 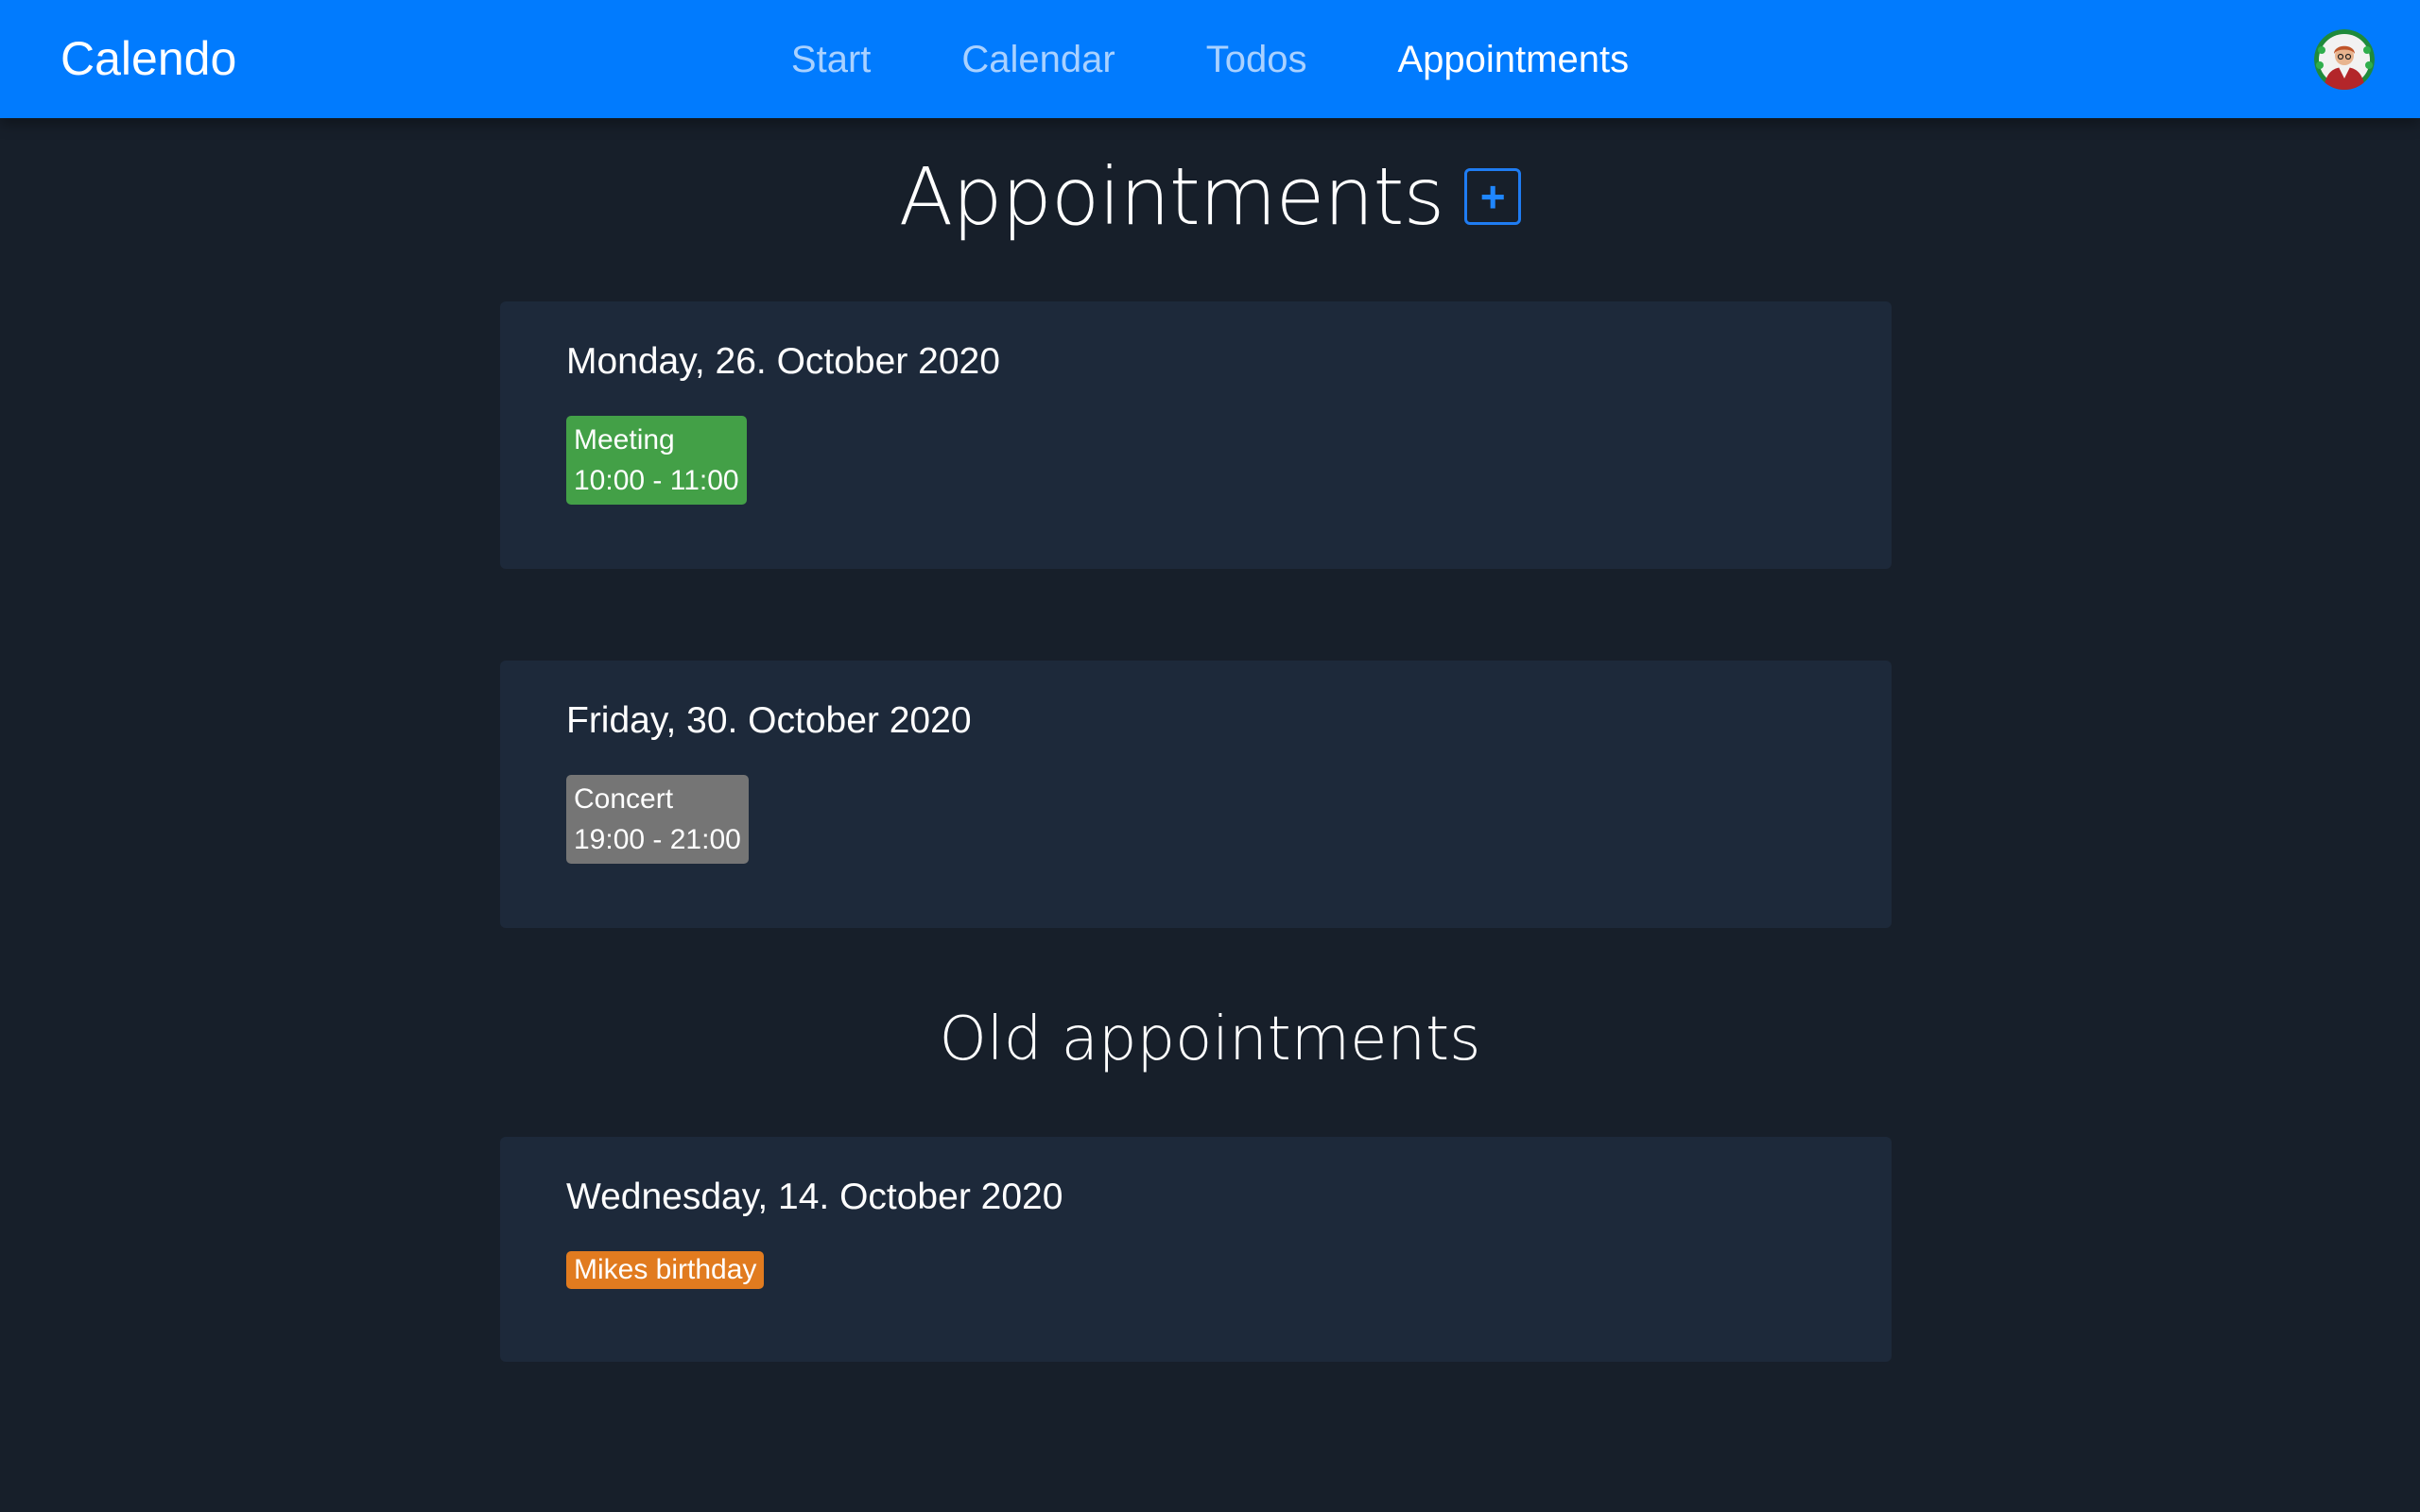 I want to click on day-date: Wednesday, 14. October 2020, so click(x=814, y=1197).